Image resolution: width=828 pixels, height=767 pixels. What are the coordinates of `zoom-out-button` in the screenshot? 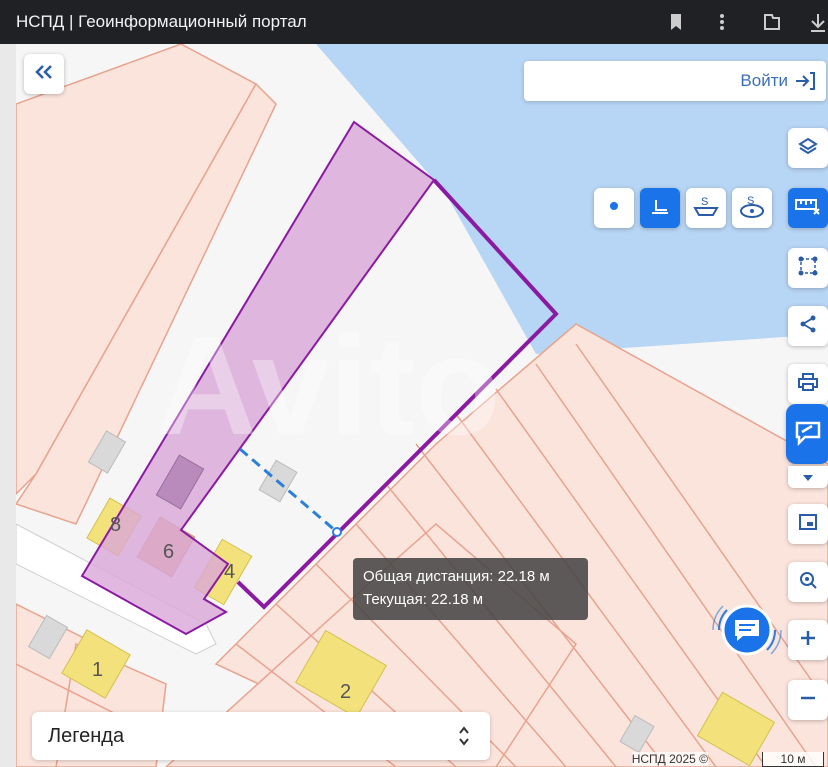 It's located at (808, 700).